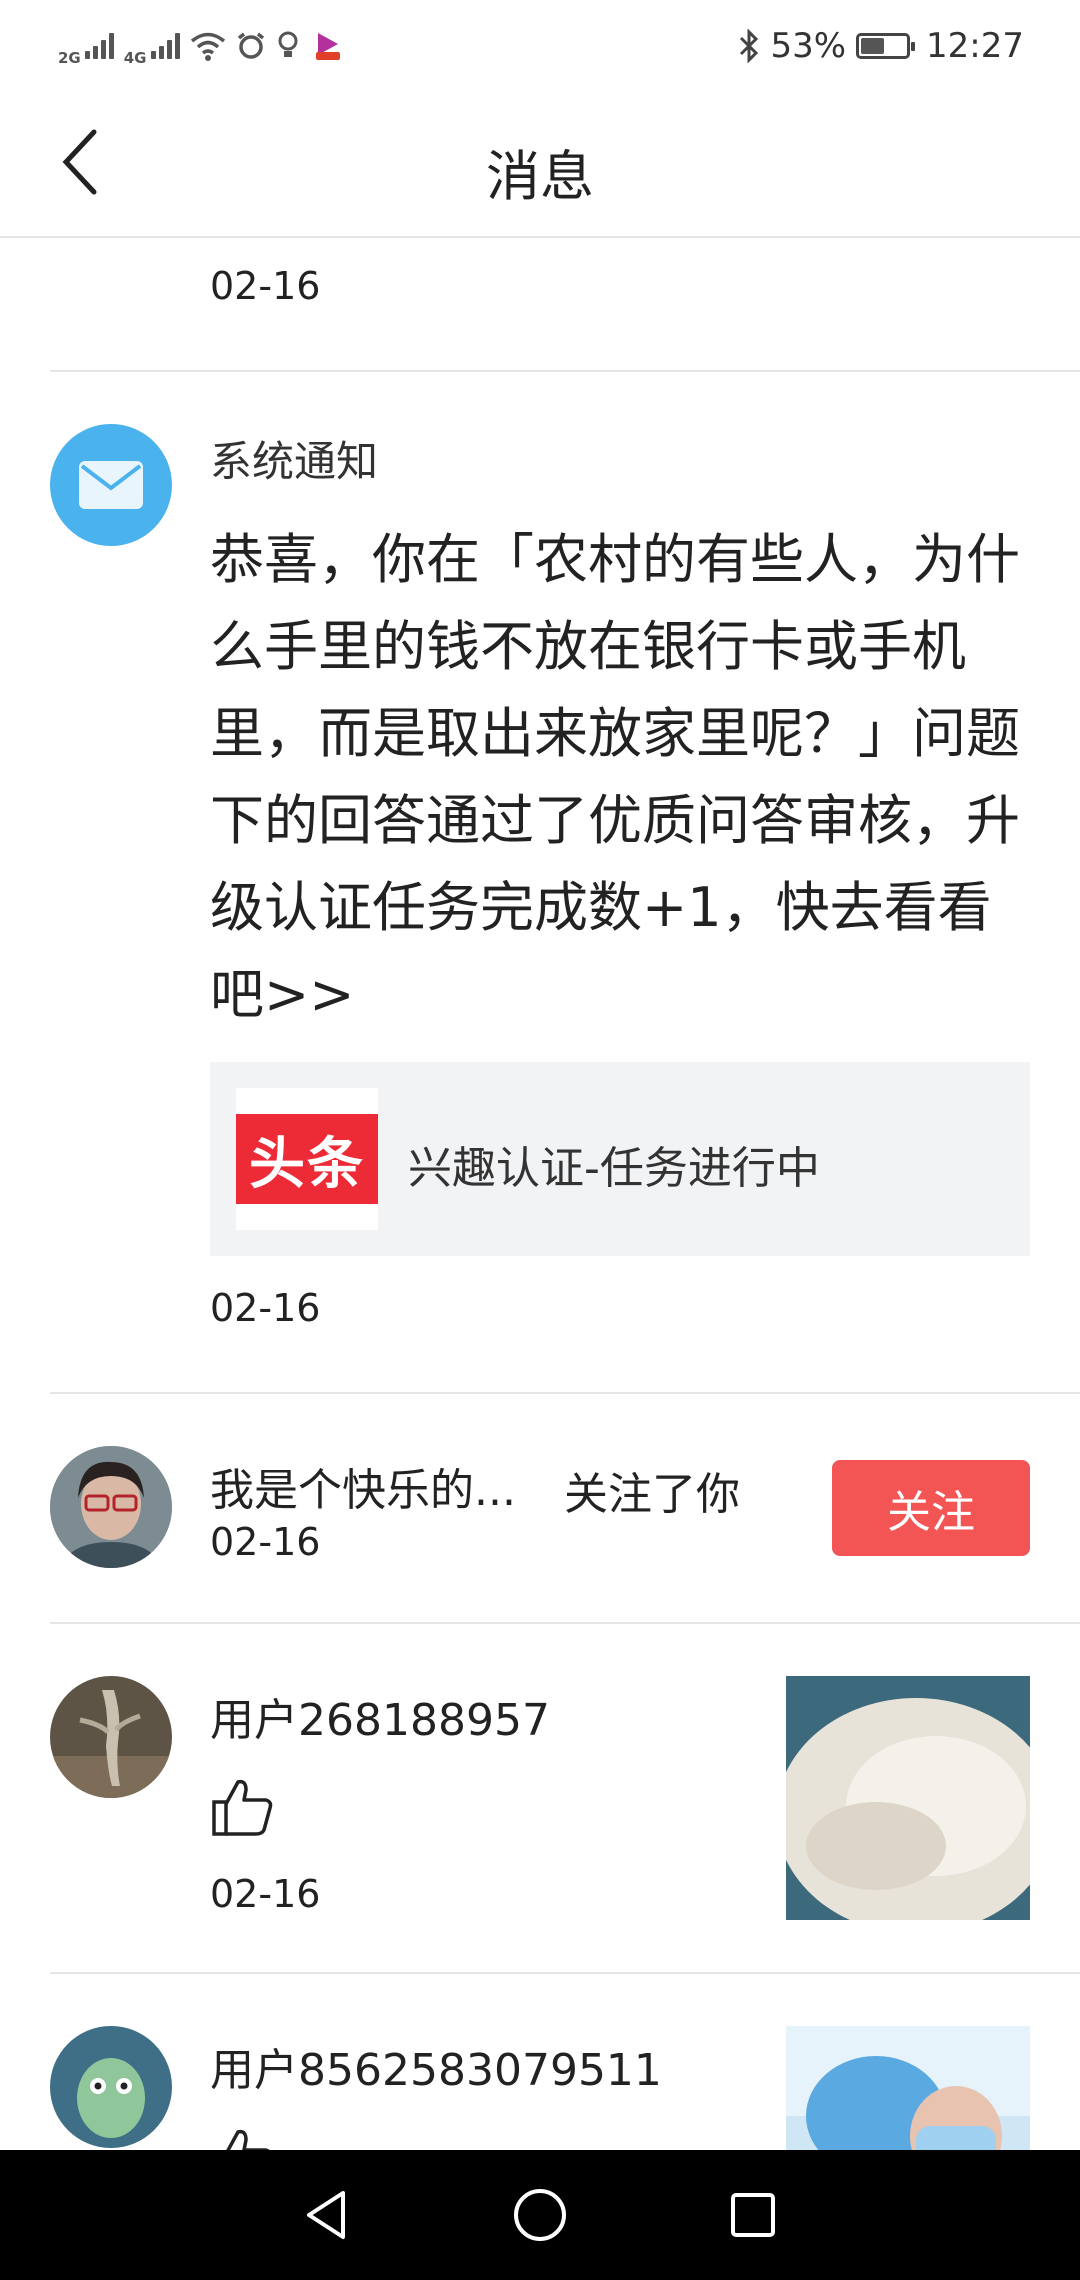  Describe the element at coordinates (207, 46) in the screenshot. I see `wifi-icon` at that location.